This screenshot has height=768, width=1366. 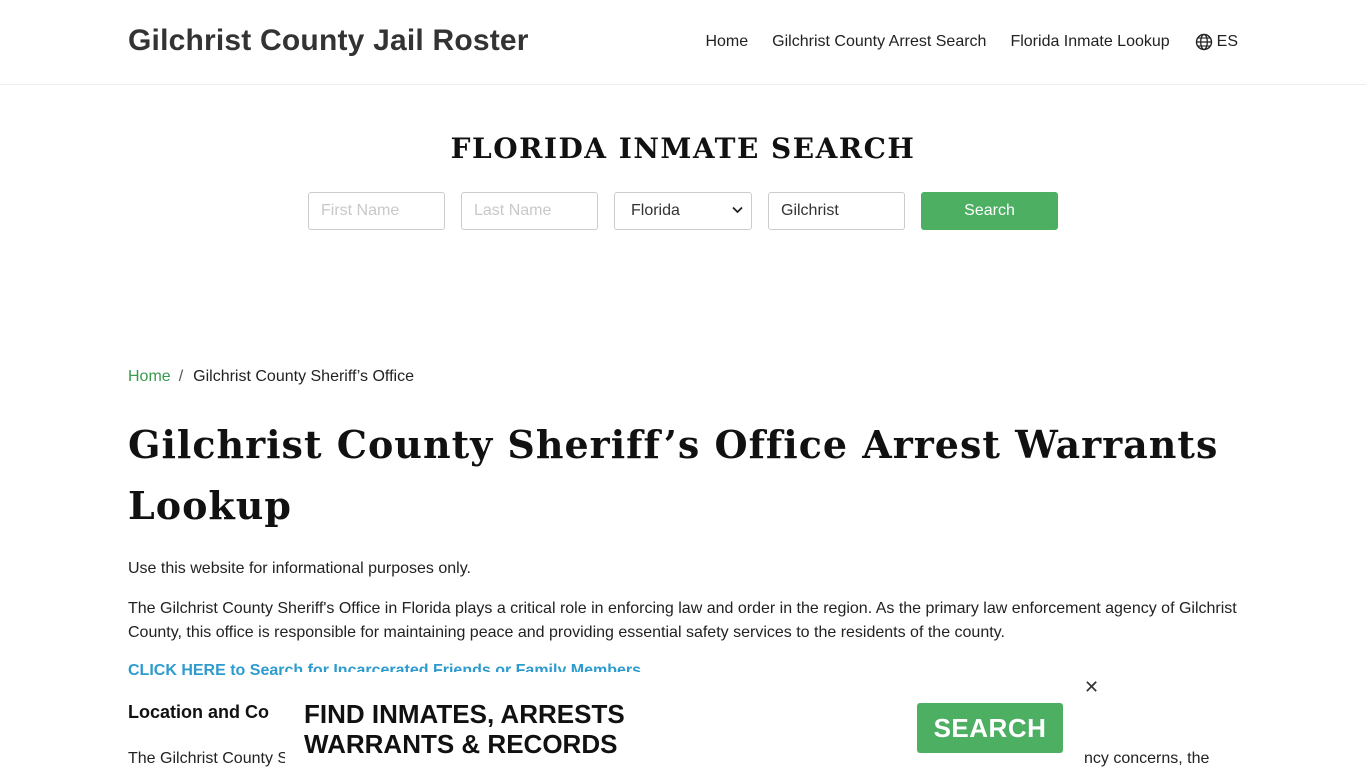 What do you see at coordinates (1227, 41) in the screenshot?
I see `language-label: ES` at bounding box center [1227, 41].